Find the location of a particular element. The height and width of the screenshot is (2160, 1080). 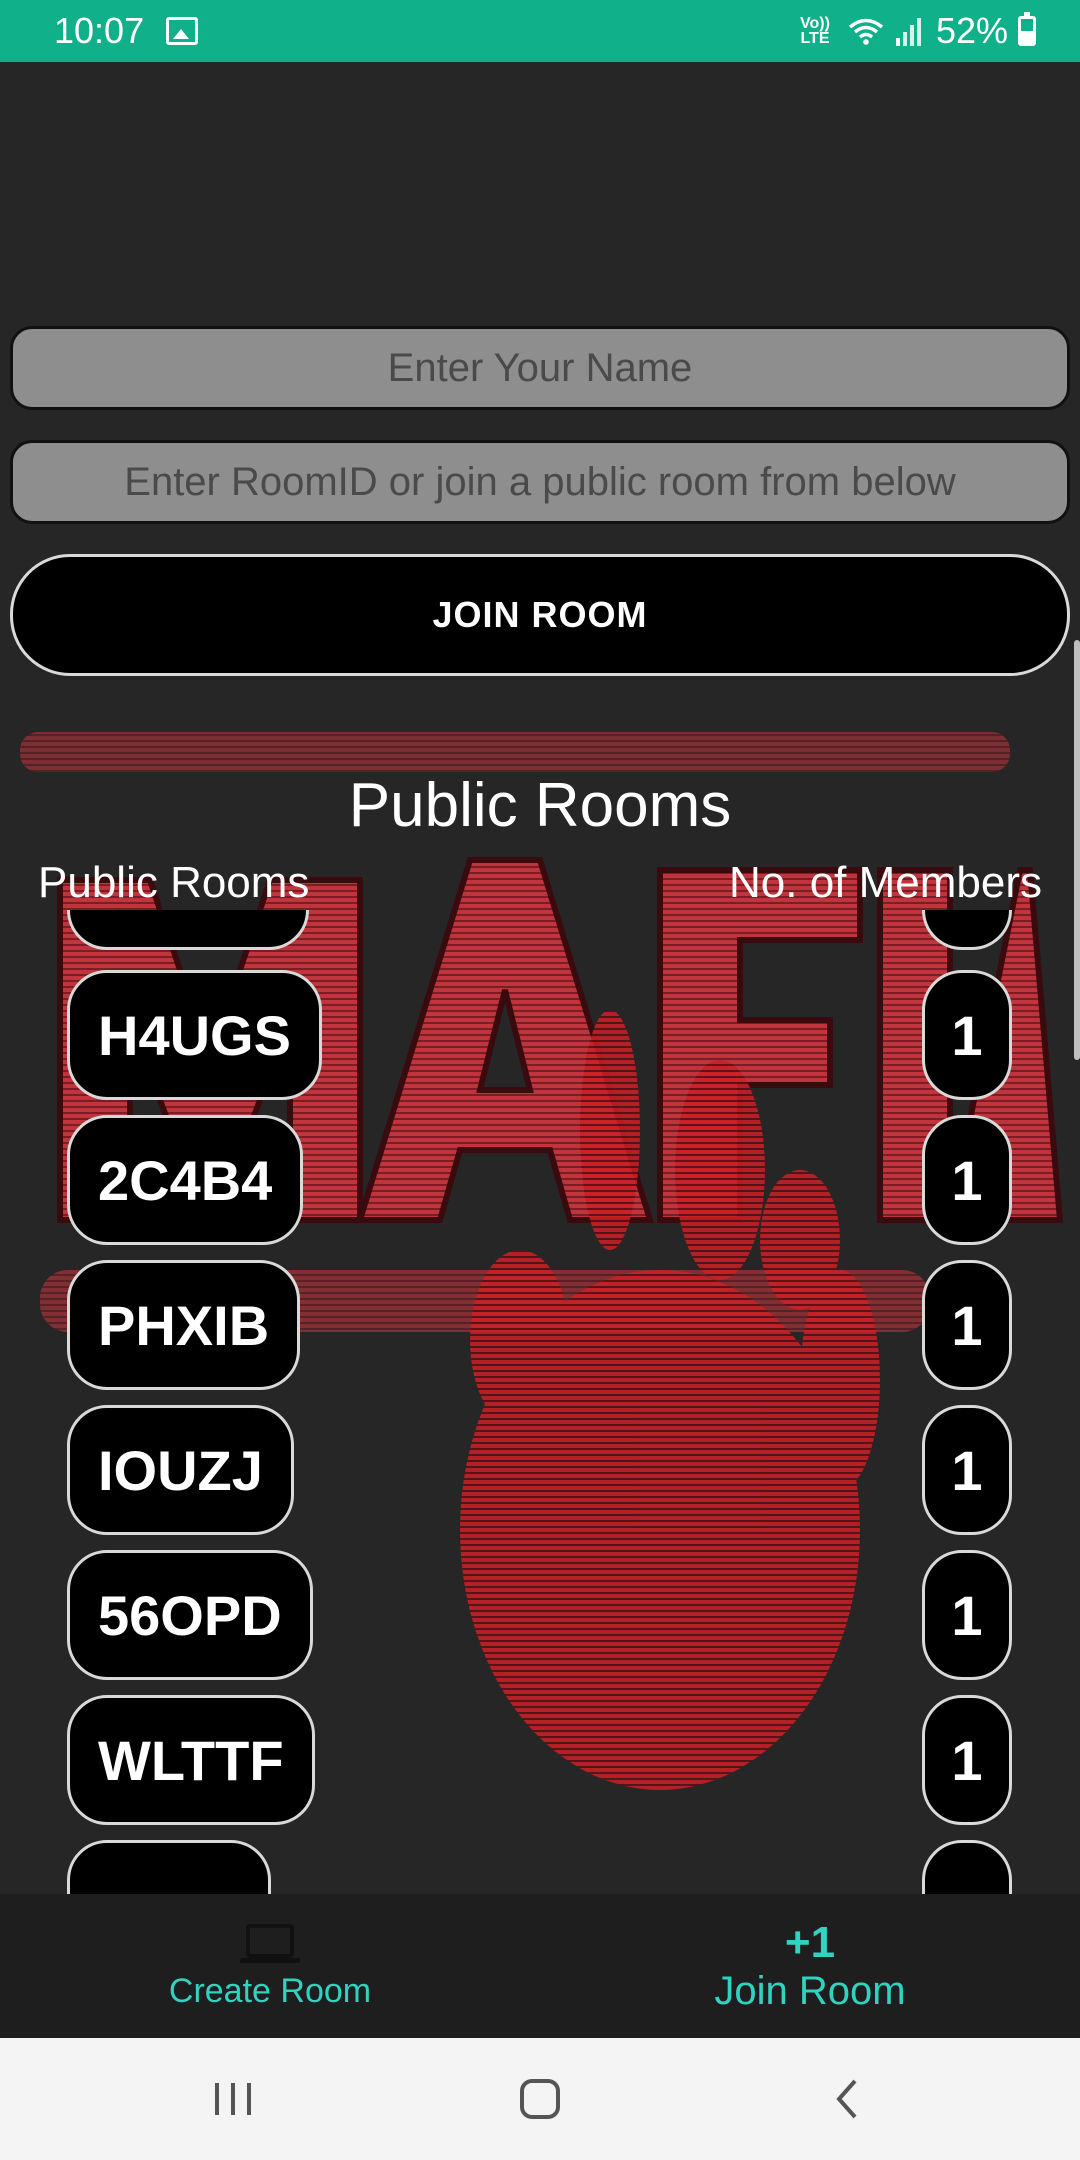

nav-join-room-label: Join Room is located at coordinates (810, 1990).